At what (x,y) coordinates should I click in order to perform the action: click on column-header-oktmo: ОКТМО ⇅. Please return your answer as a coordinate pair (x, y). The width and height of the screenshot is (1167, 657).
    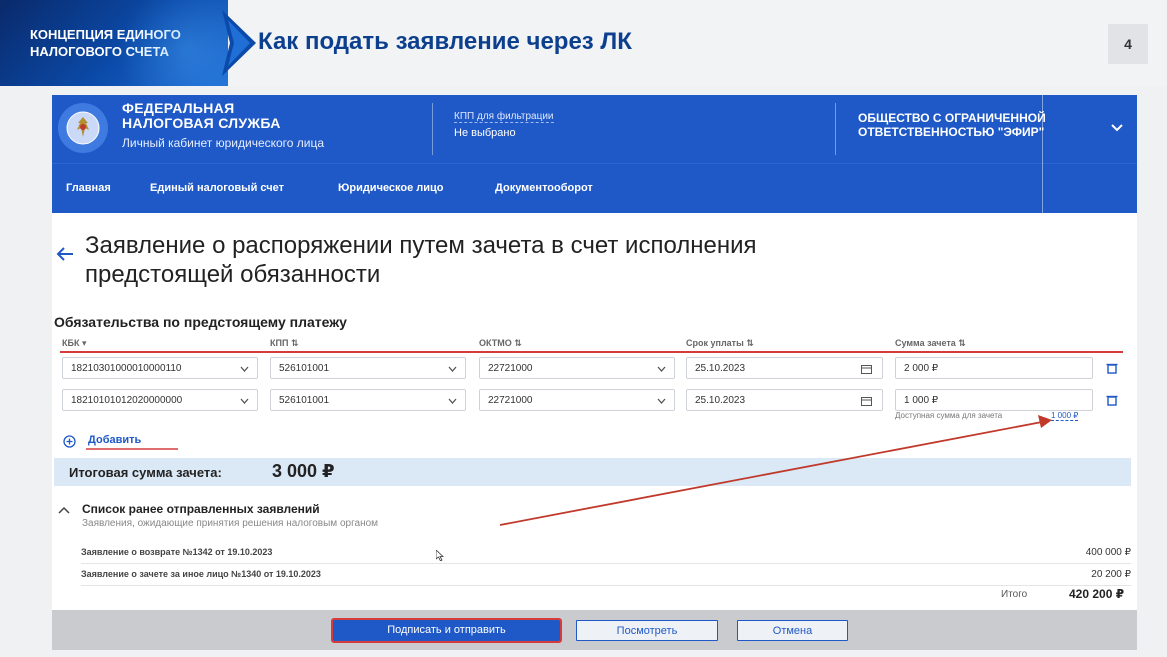
    Looking at the image, I should click on (500, 343).